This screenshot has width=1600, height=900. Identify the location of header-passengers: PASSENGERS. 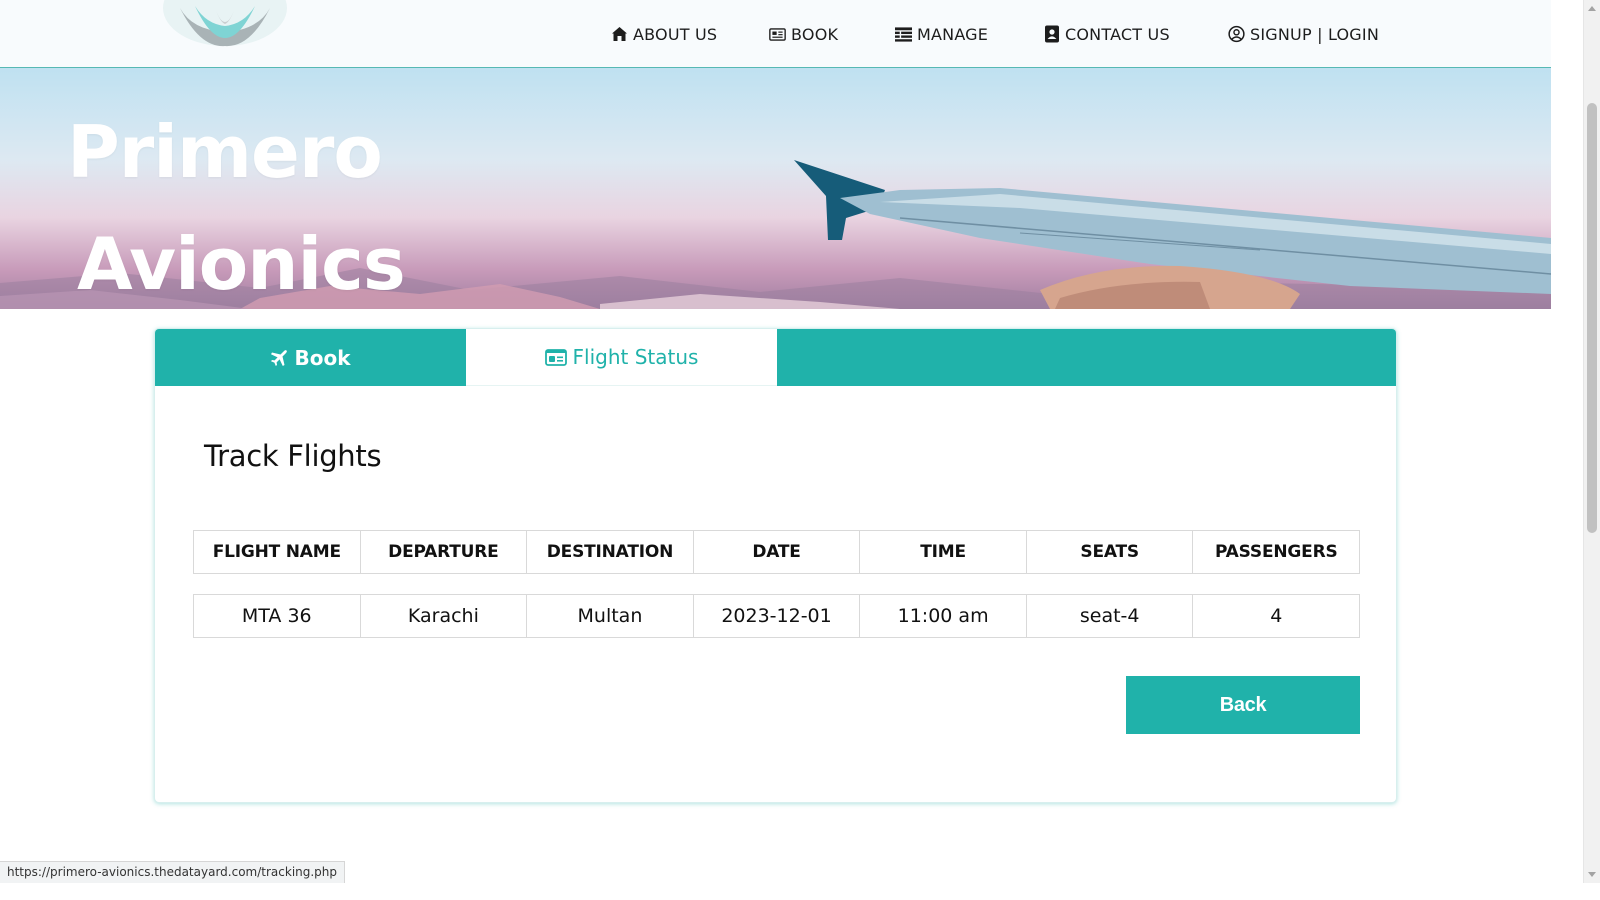
(1276, 552).